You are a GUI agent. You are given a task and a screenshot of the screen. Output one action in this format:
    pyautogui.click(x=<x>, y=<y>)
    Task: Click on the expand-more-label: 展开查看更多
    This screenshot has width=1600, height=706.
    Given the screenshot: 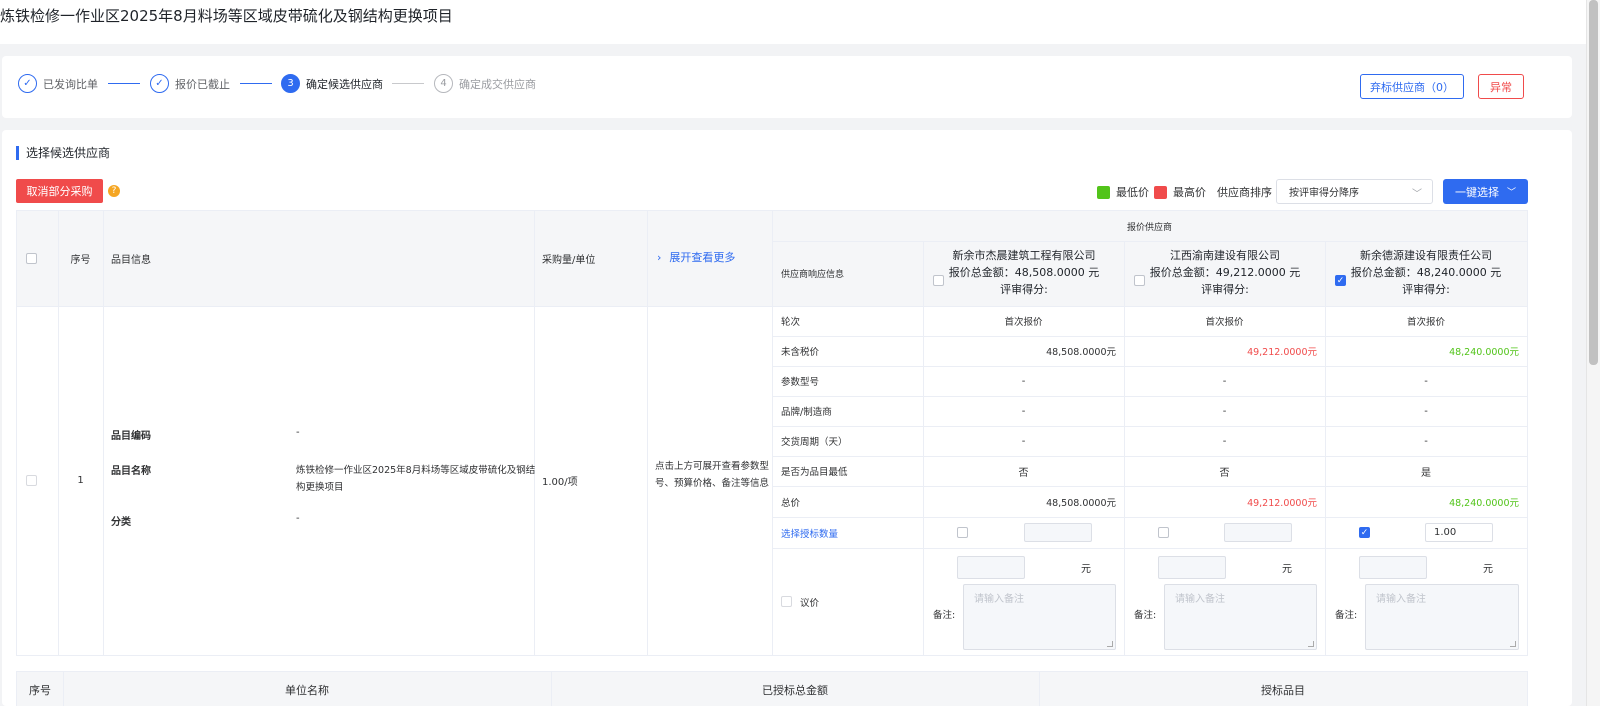 What is the action you would take?
    pyautogui.click(x=702, y=257)
    